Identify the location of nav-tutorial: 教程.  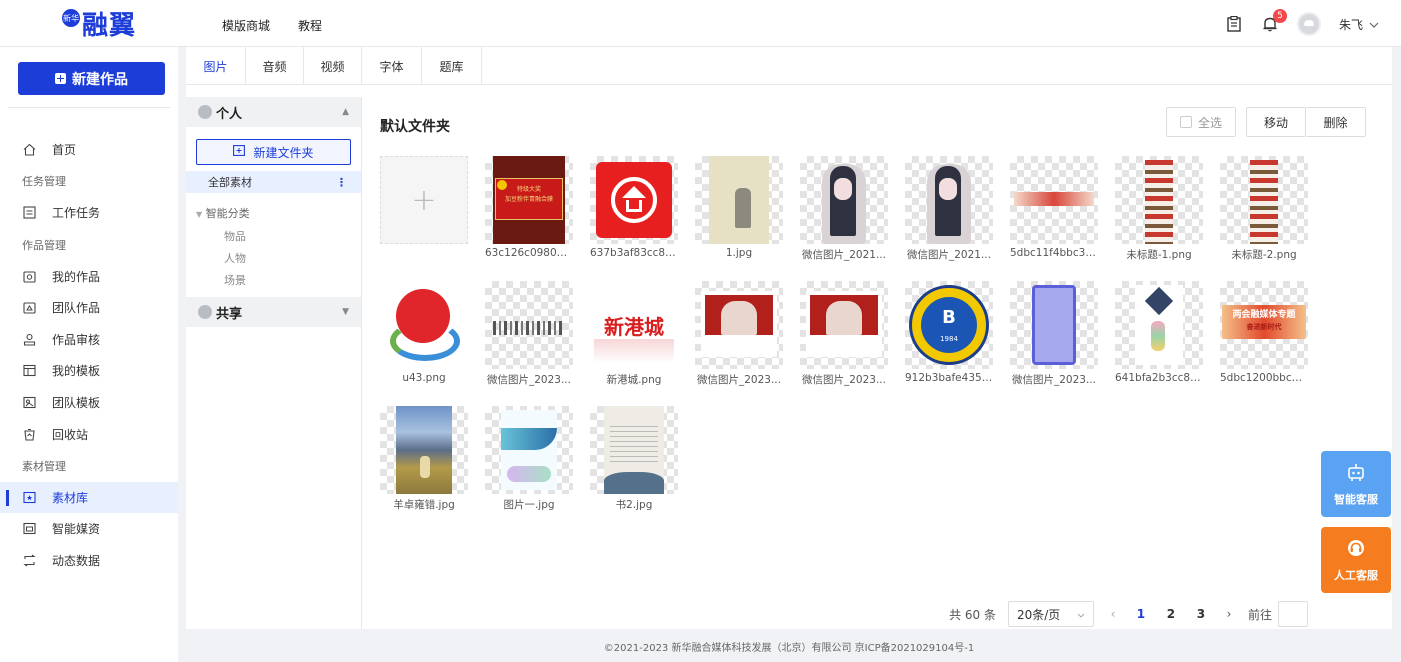
(310, 25).